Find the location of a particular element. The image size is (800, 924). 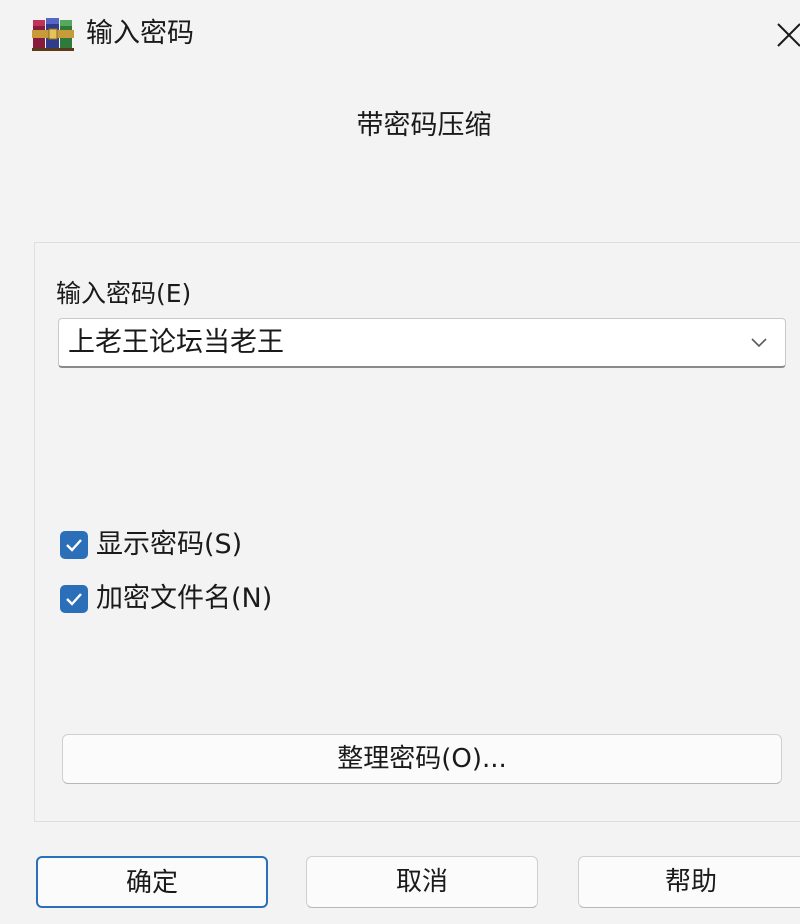

ok-button: 确定 is located at coordinates (152, 882).